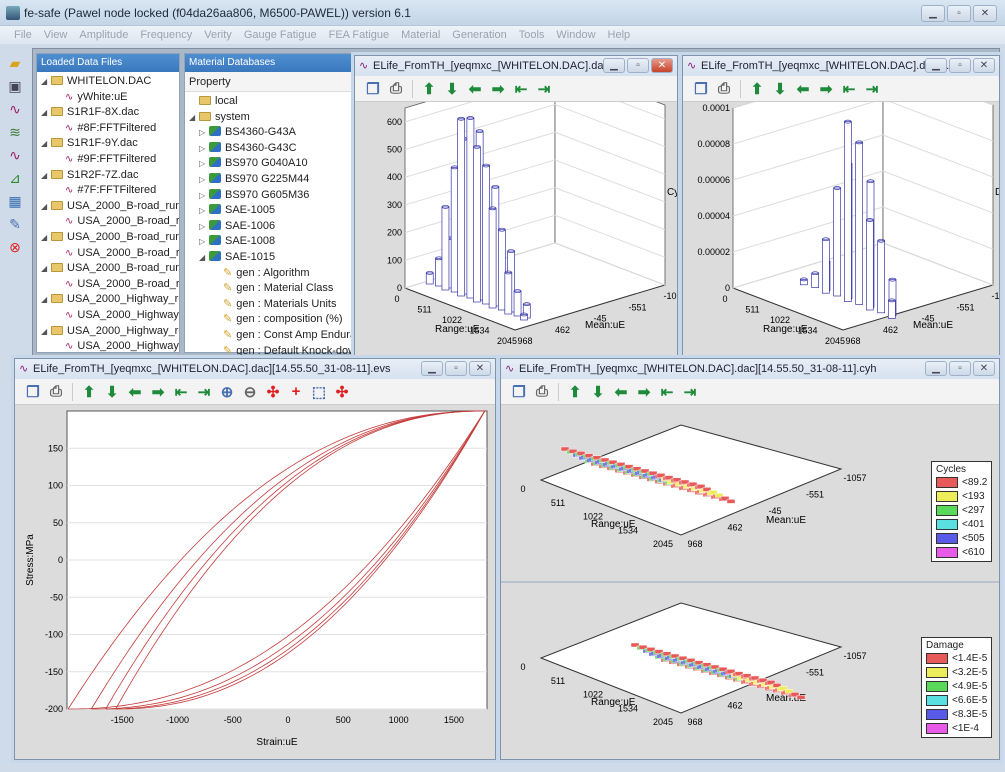  Describe the element at coordinates (280, 35) in the screenshot. I see `menu-gauge-fatigue: Gauge Fatigue` at that location.